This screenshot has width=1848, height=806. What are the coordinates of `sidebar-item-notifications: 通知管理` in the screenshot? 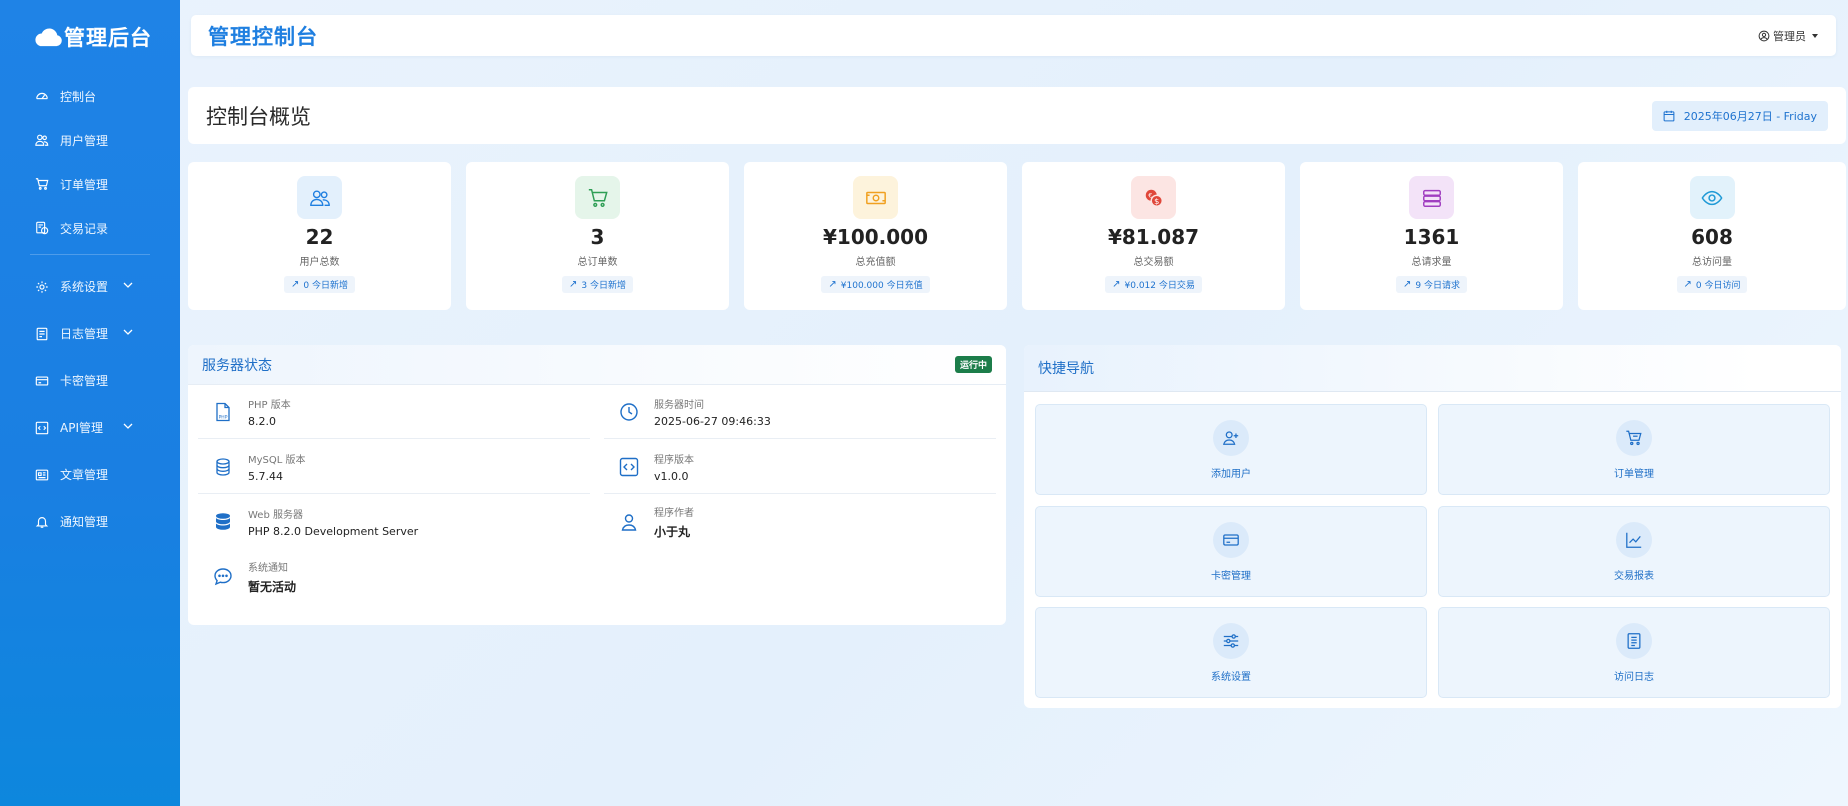 It's located at (90, 521).